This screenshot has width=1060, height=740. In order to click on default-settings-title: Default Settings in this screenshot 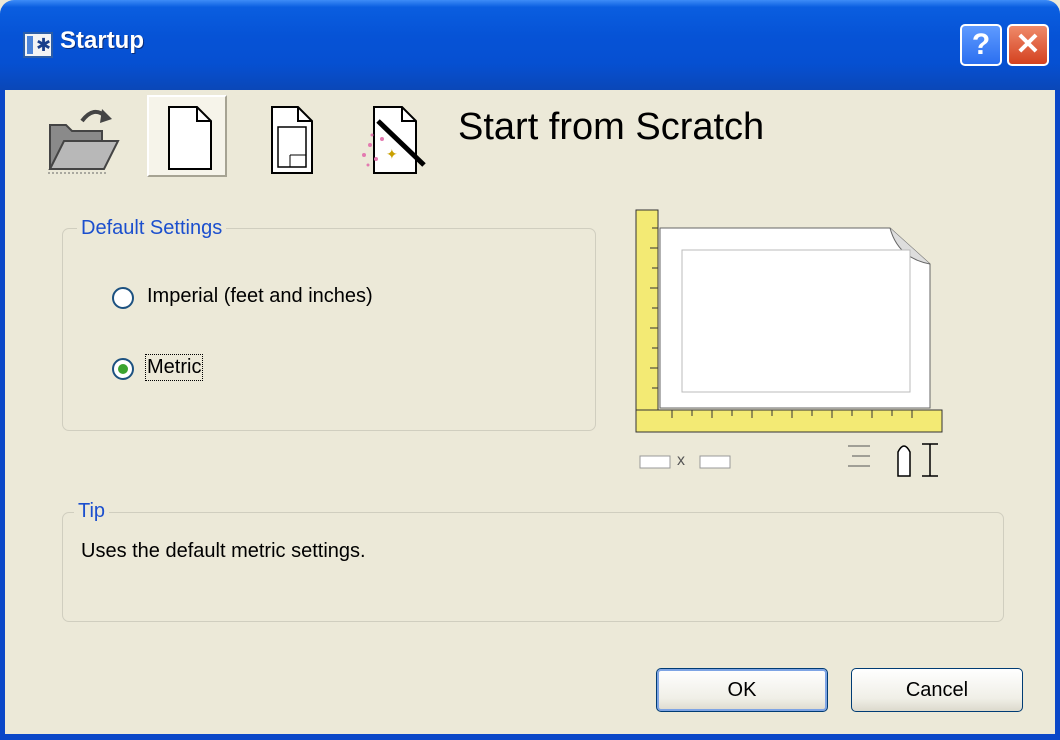, I will do `click(152, 228)`.